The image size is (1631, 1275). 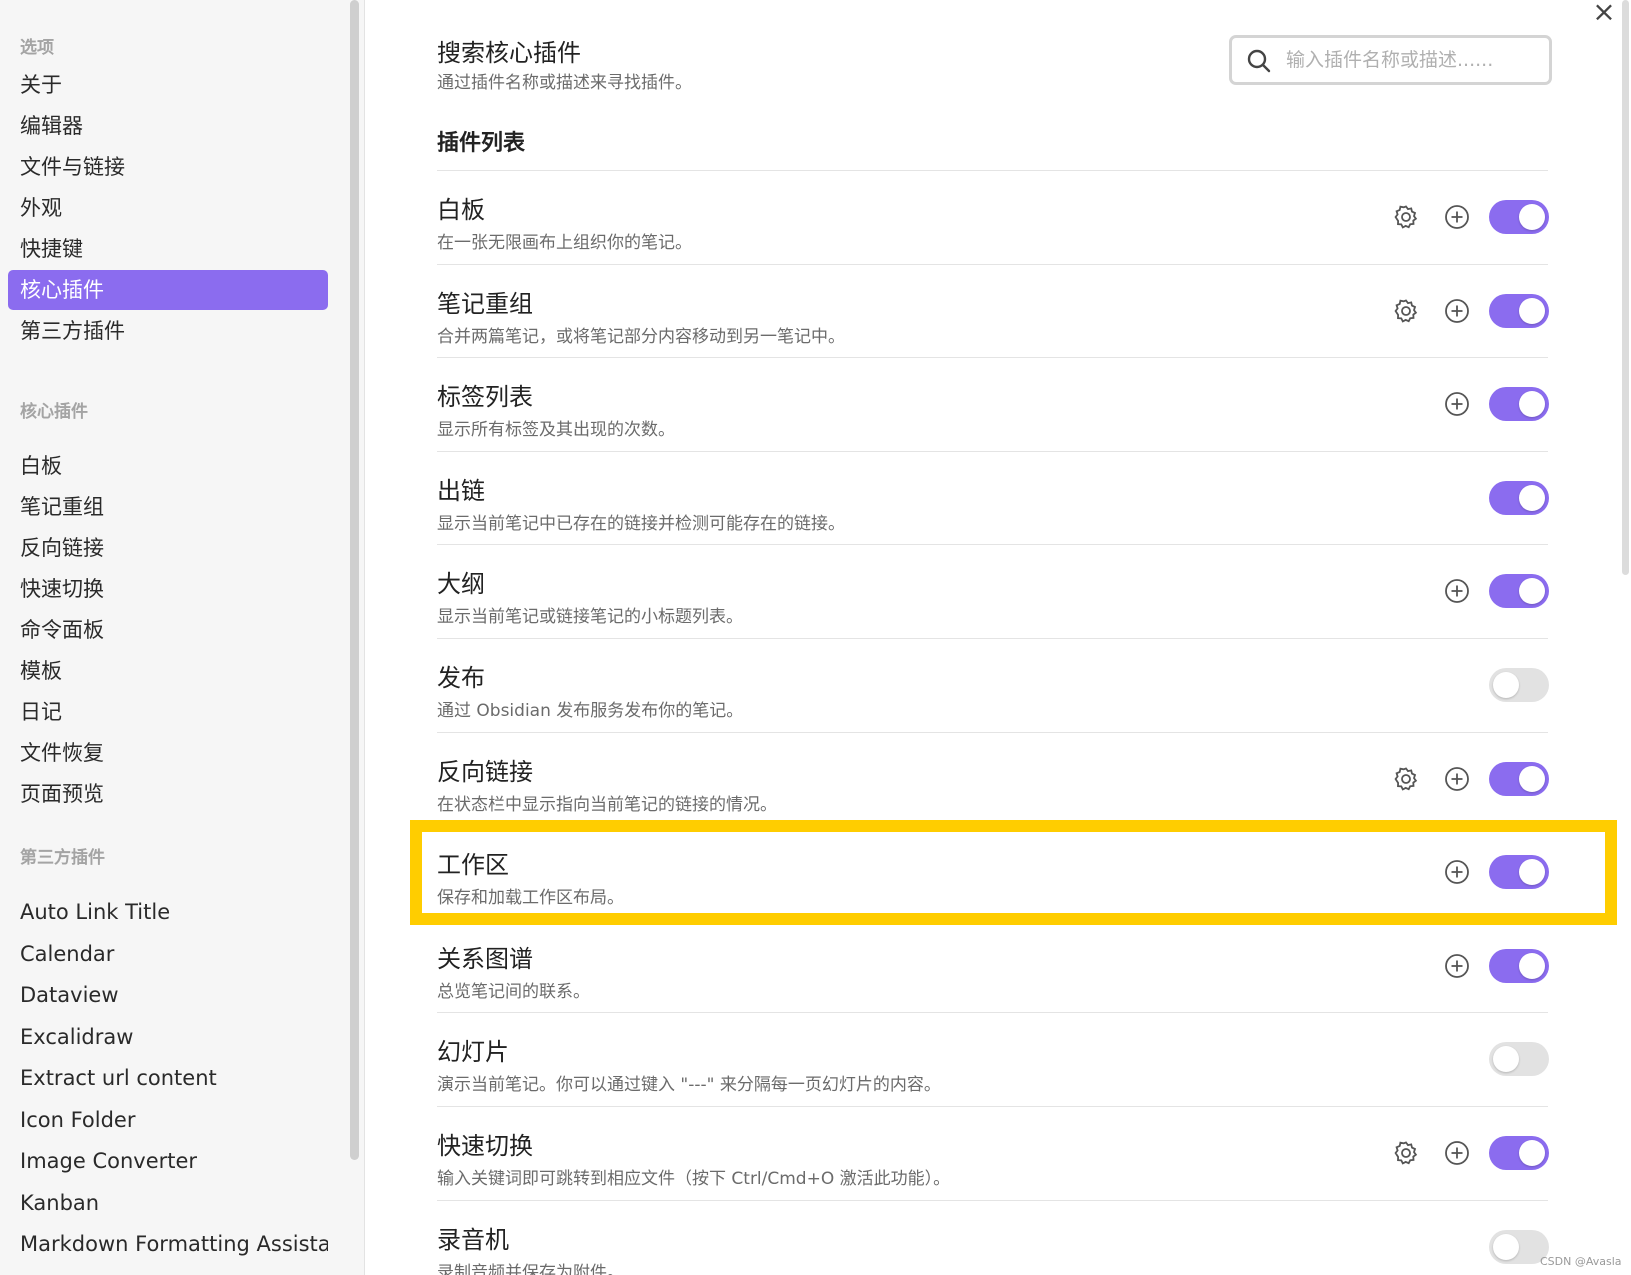 I want to click on plugin-search-box, so click(x=1390, y=60).